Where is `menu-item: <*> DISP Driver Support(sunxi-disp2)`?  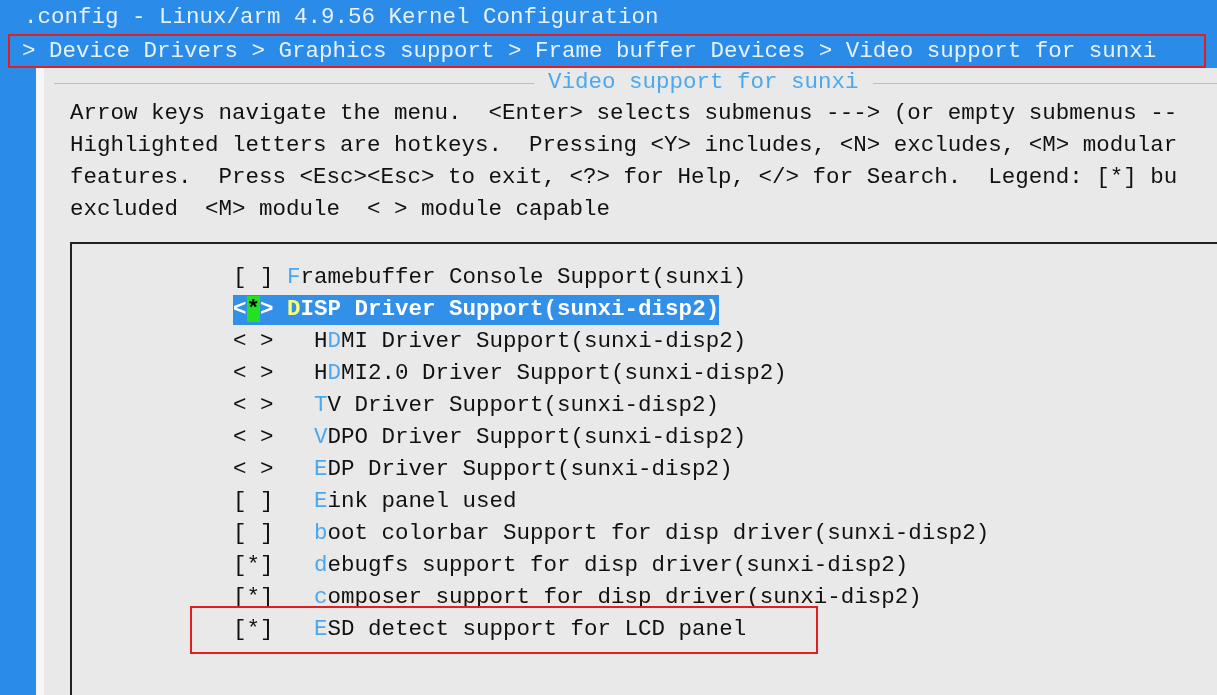
menu-item: <*> DISP Driver Support(sunxi-disp2) is located at coordinates (476, 310).